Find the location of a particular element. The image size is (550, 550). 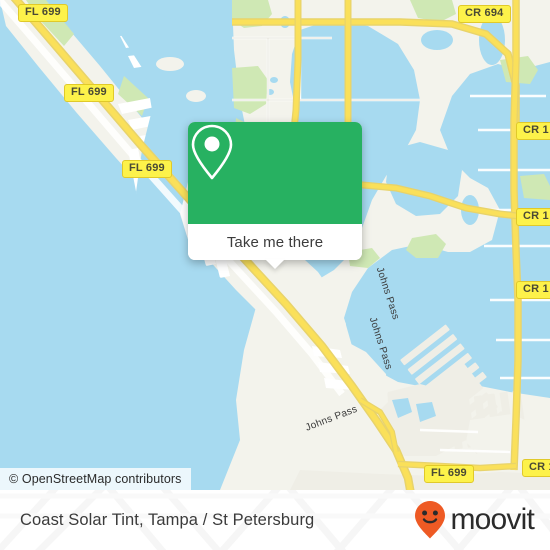

attribution-text: © OpenStreetMap contributors is located at coordinates (95, 479).